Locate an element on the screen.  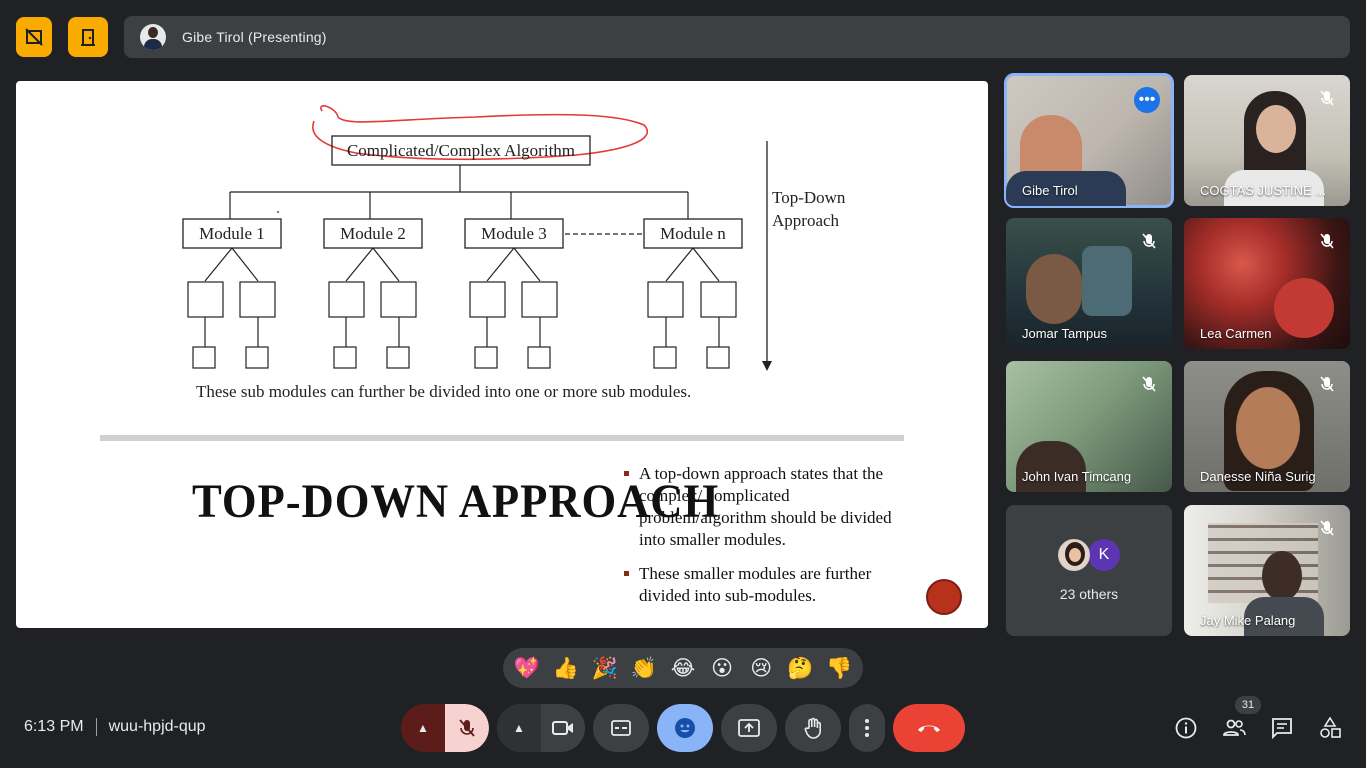
hand-icon is located at coordinates (812, 728).